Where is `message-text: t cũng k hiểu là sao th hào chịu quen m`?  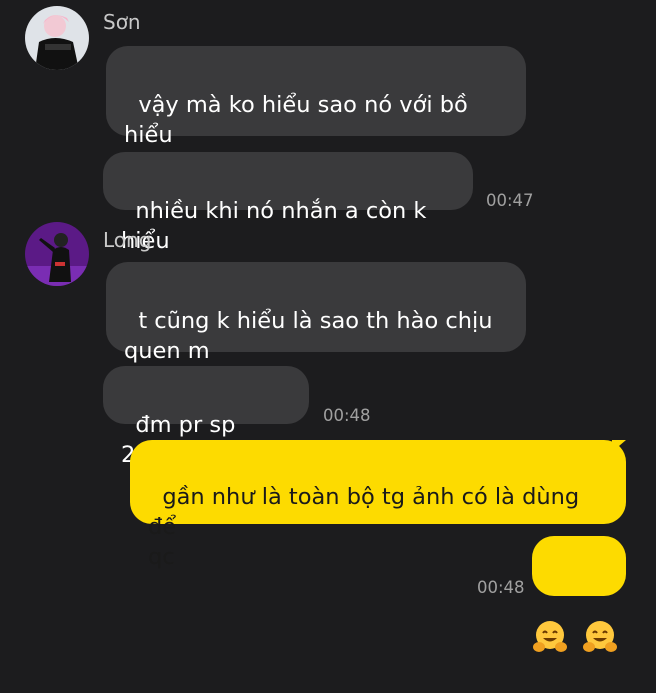 message-text: t cũng k hiểu là sao th hào chịu quen m is located at coordinates (308, 336).